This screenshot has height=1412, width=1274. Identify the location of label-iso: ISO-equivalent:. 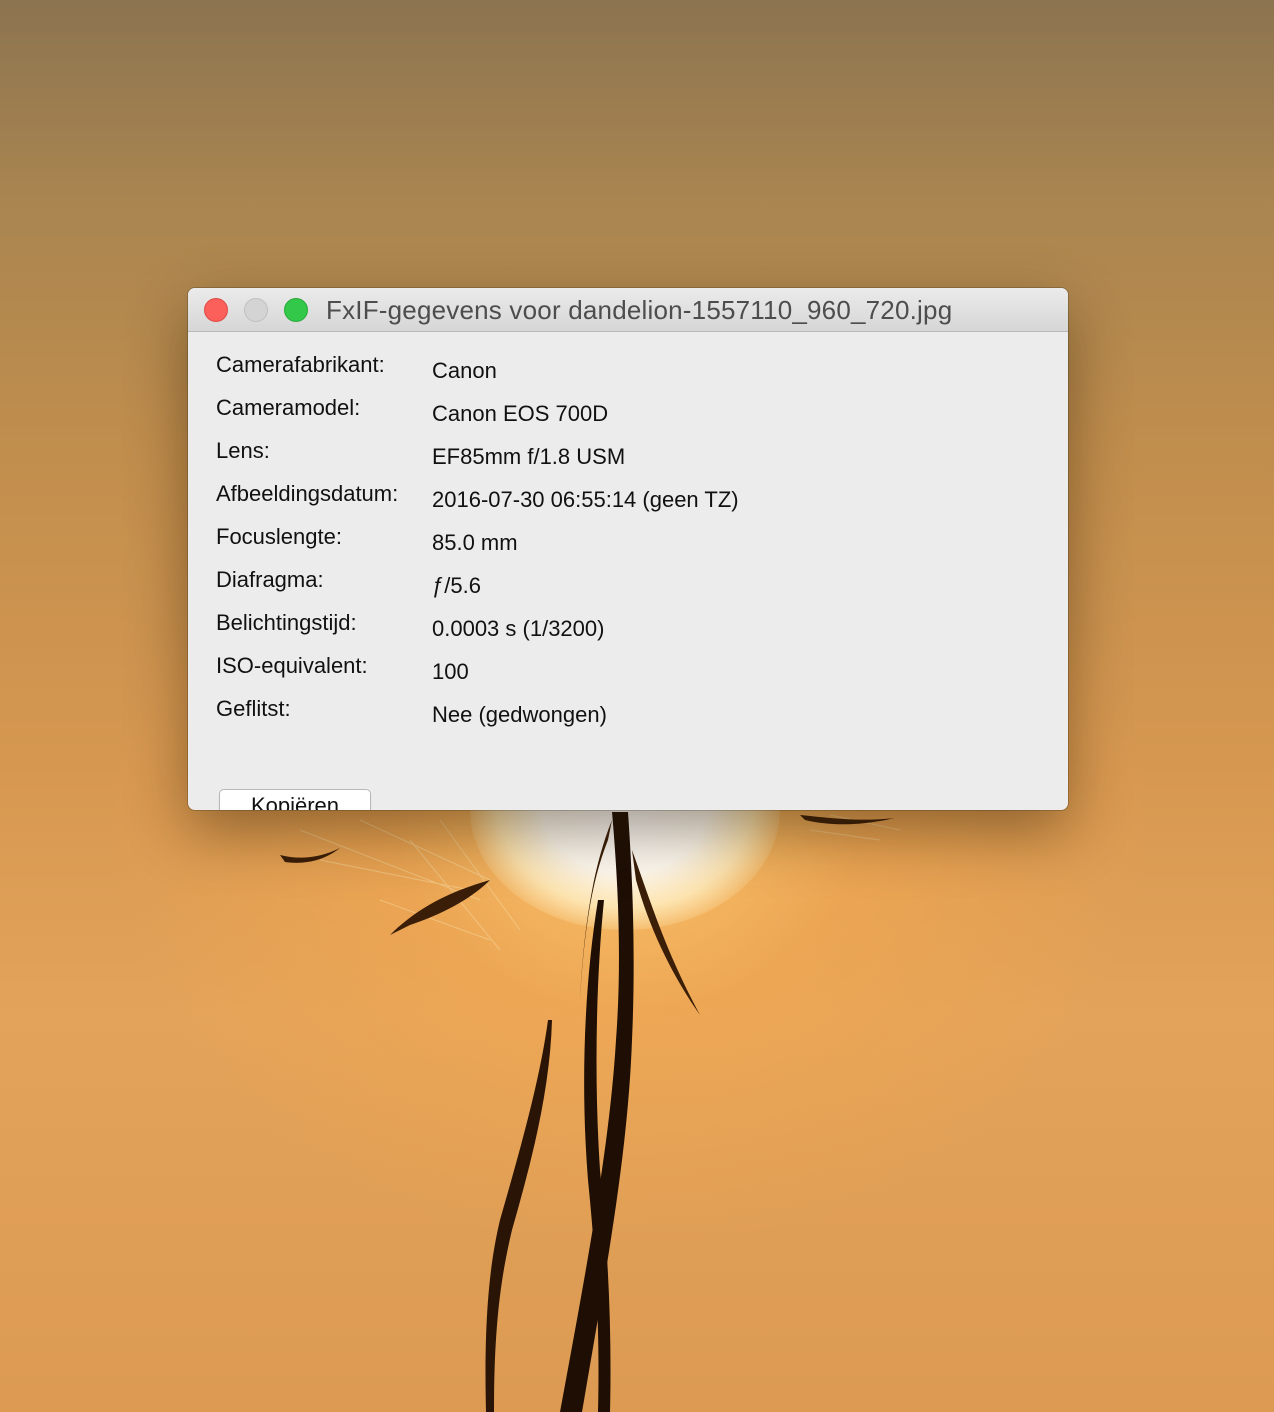
(292, 665).